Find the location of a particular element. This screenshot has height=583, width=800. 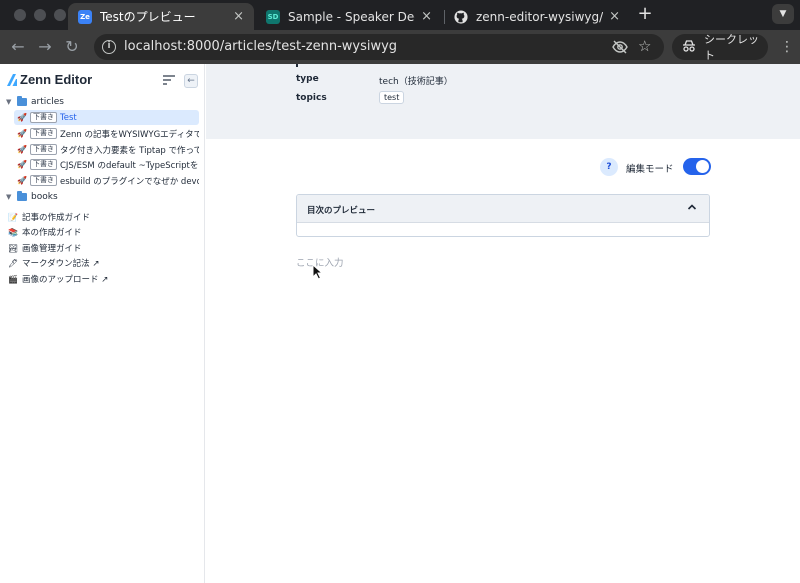

browser-tab-preview: Ze Testのプレビュー × is located at coordinates (161, 16).